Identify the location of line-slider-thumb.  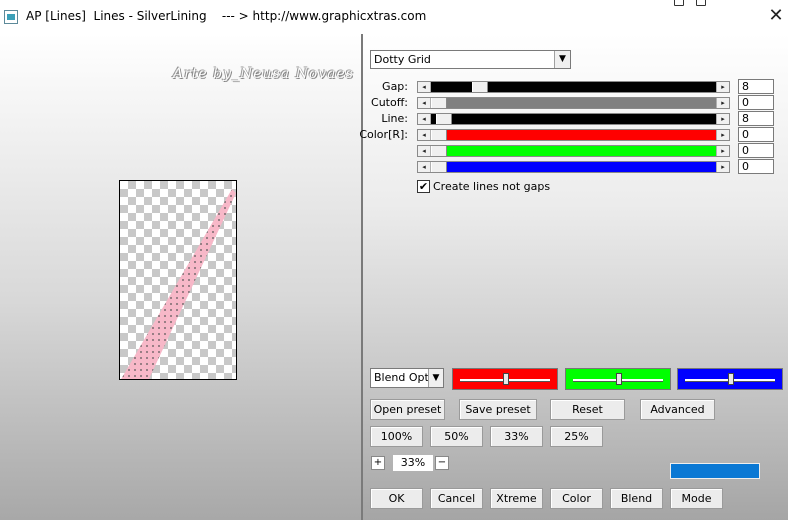
(444, 119).